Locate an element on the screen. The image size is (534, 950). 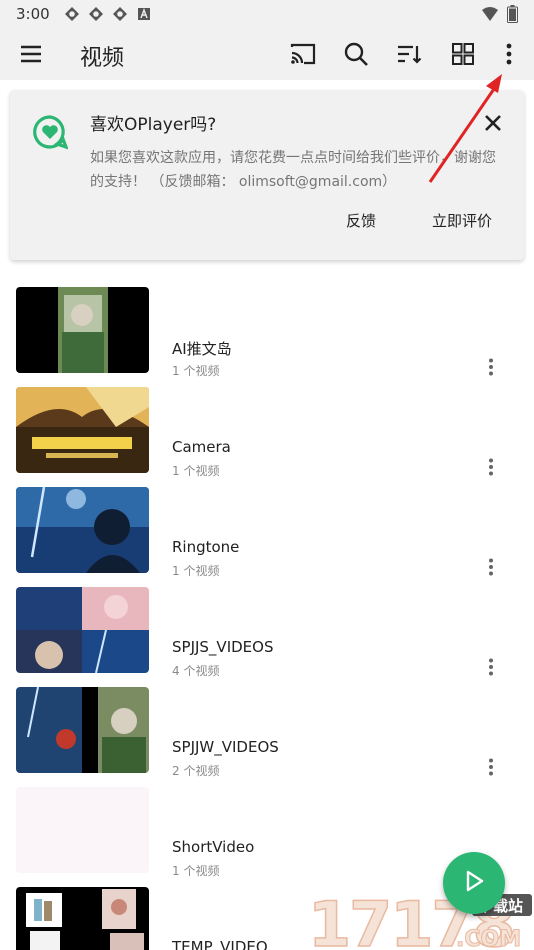
list-item: AI推文岛 1 个视频 is located at coordinates (267, 330).